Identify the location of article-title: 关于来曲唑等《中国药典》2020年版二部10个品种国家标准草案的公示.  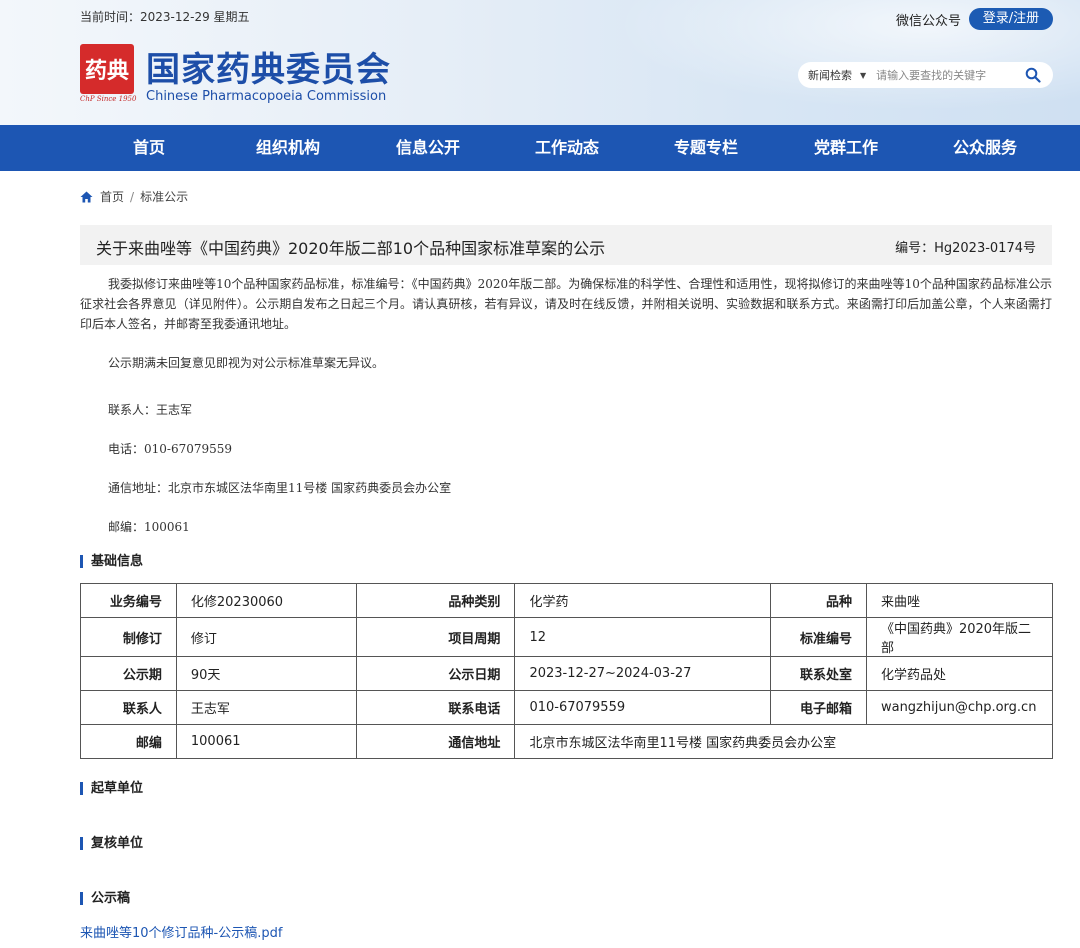
(351, 248).